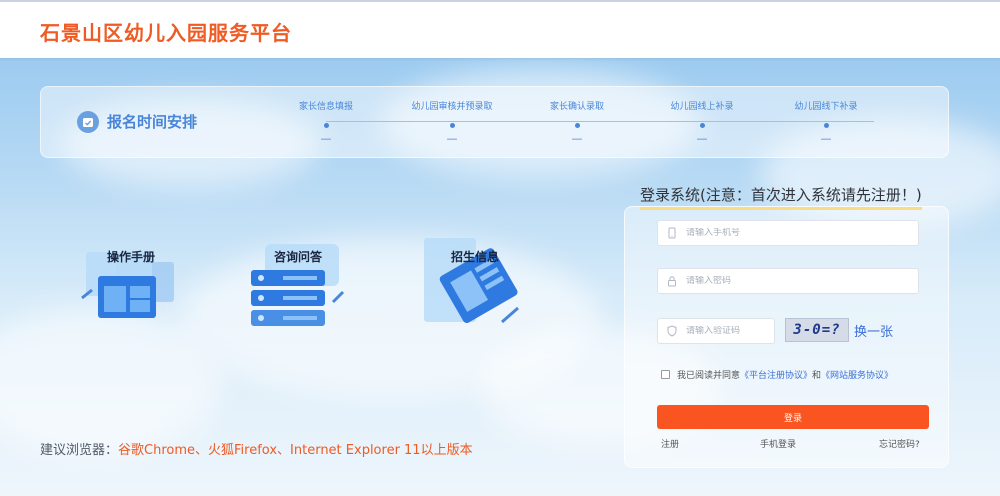  I want to click on step-name: 家长信息填报, so click(325, 107).